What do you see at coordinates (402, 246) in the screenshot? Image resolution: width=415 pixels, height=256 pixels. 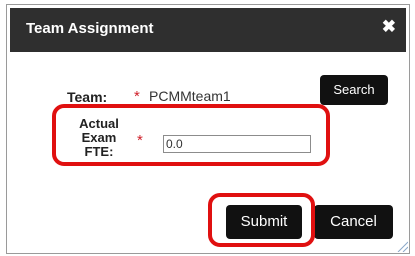 I see `resize-grip-icon` at bounding box center [402, 246].